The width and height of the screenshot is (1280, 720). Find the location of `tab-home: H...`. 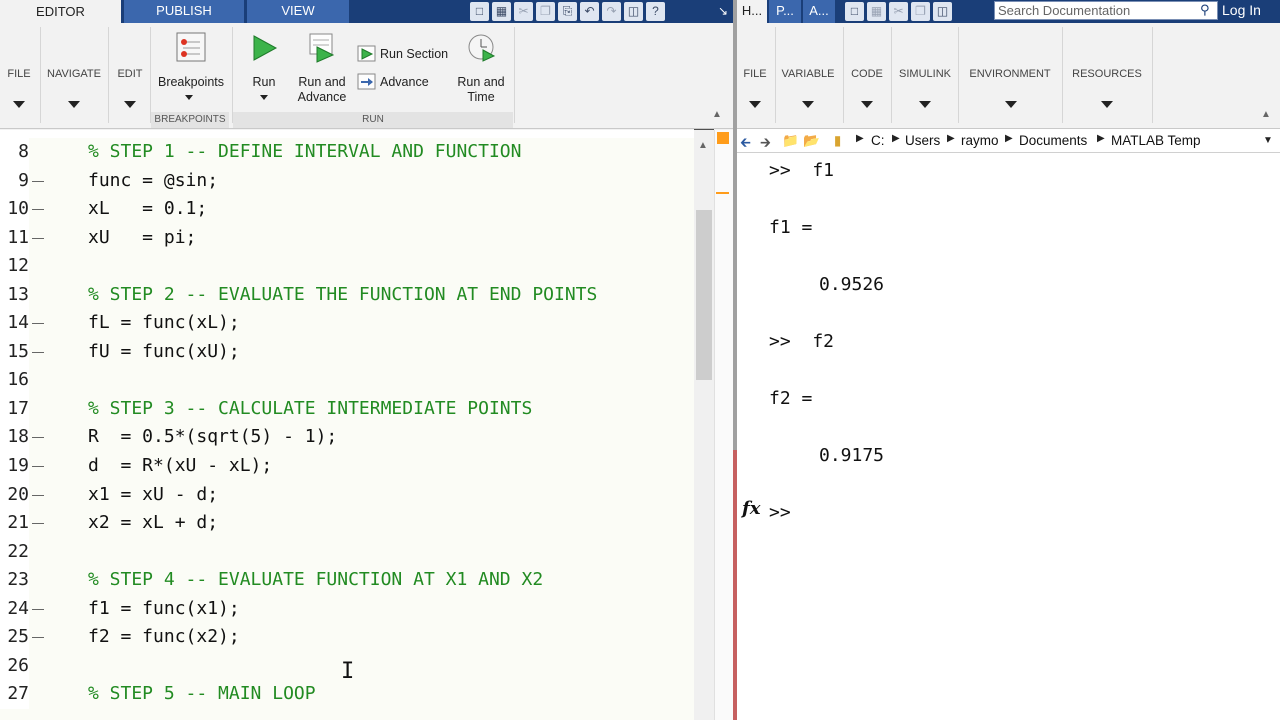

tab-home: H... is located at coordinates (752, 11).